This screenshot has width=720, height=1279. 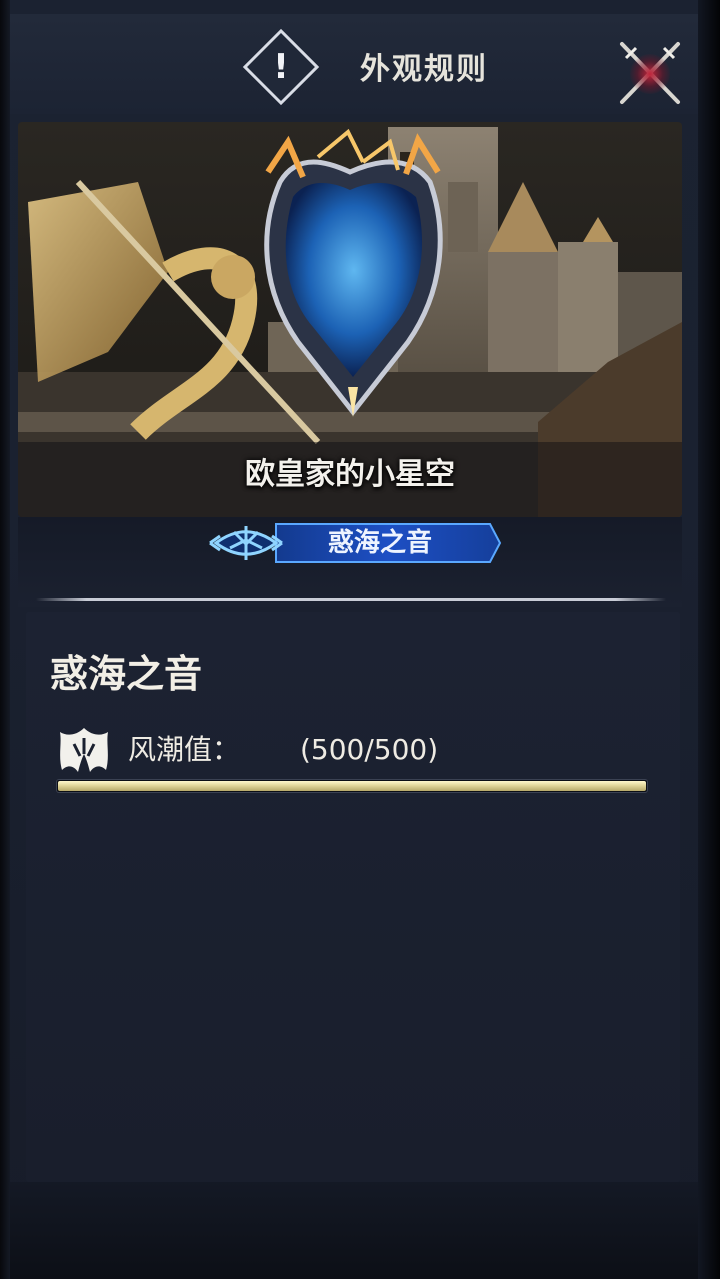 What do you see at coordinates (709, 639) in the screenshot?
I see `frame-edge-right` at bounding box center [709, 639].